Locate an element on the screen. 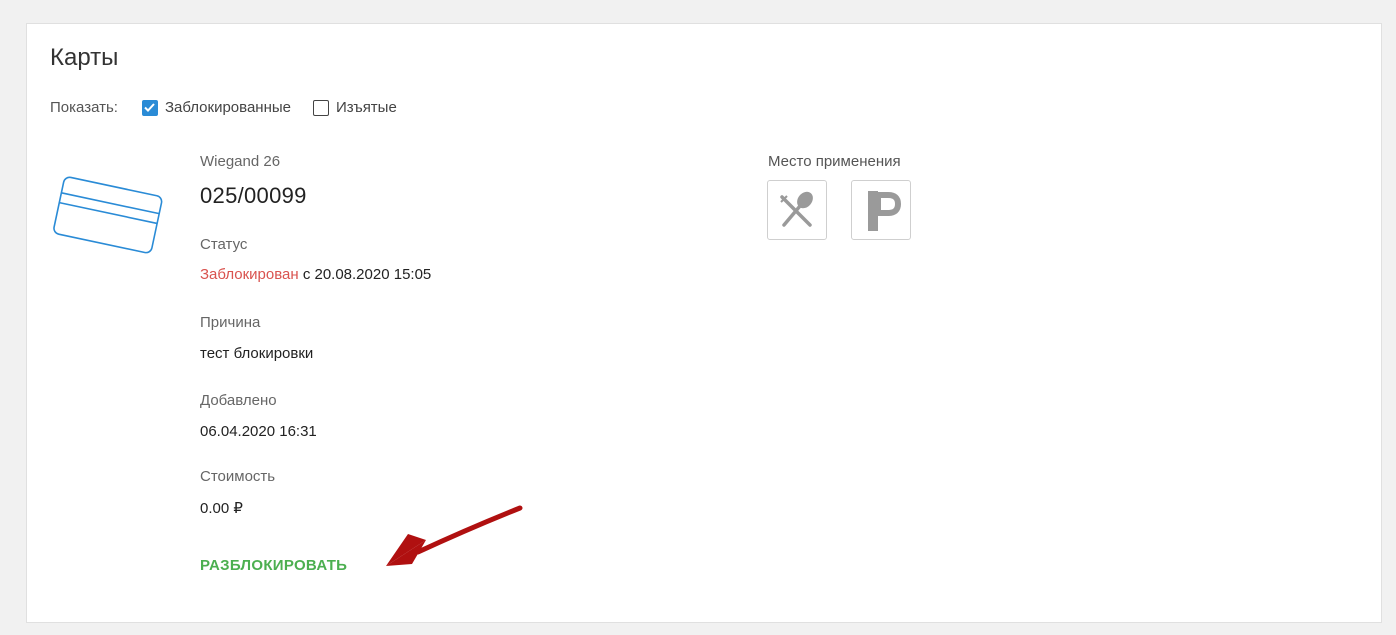 The width and height of the screenshot is (1396, 635). usage-label: Место применения is located at coordinates (834, 161).